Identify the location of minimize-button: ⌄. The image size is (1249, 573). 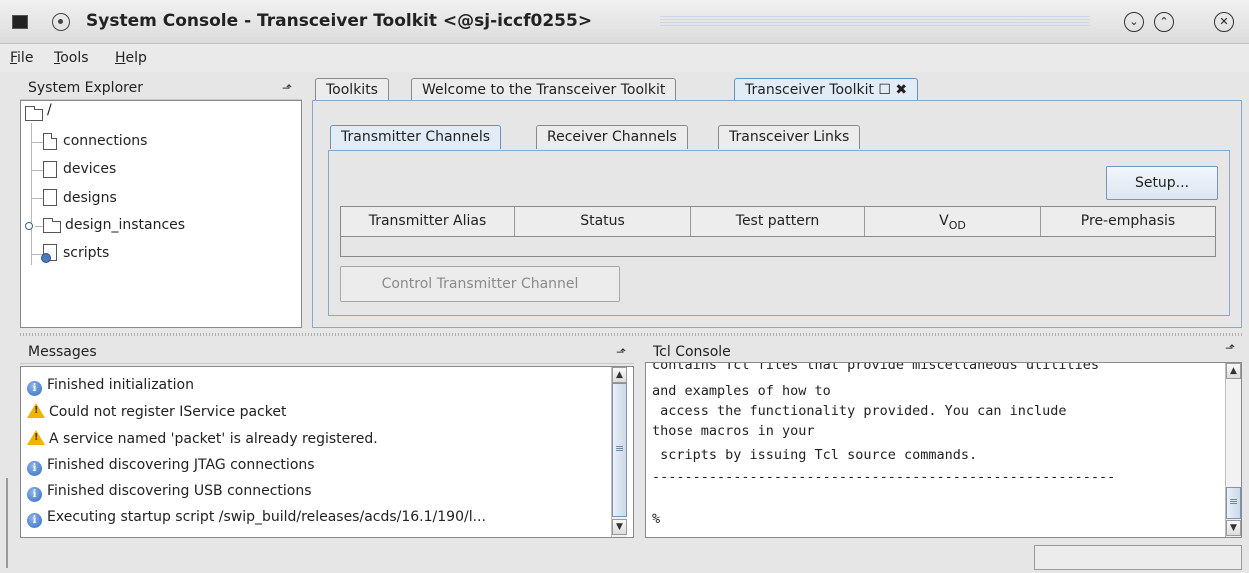
(1134, 22).